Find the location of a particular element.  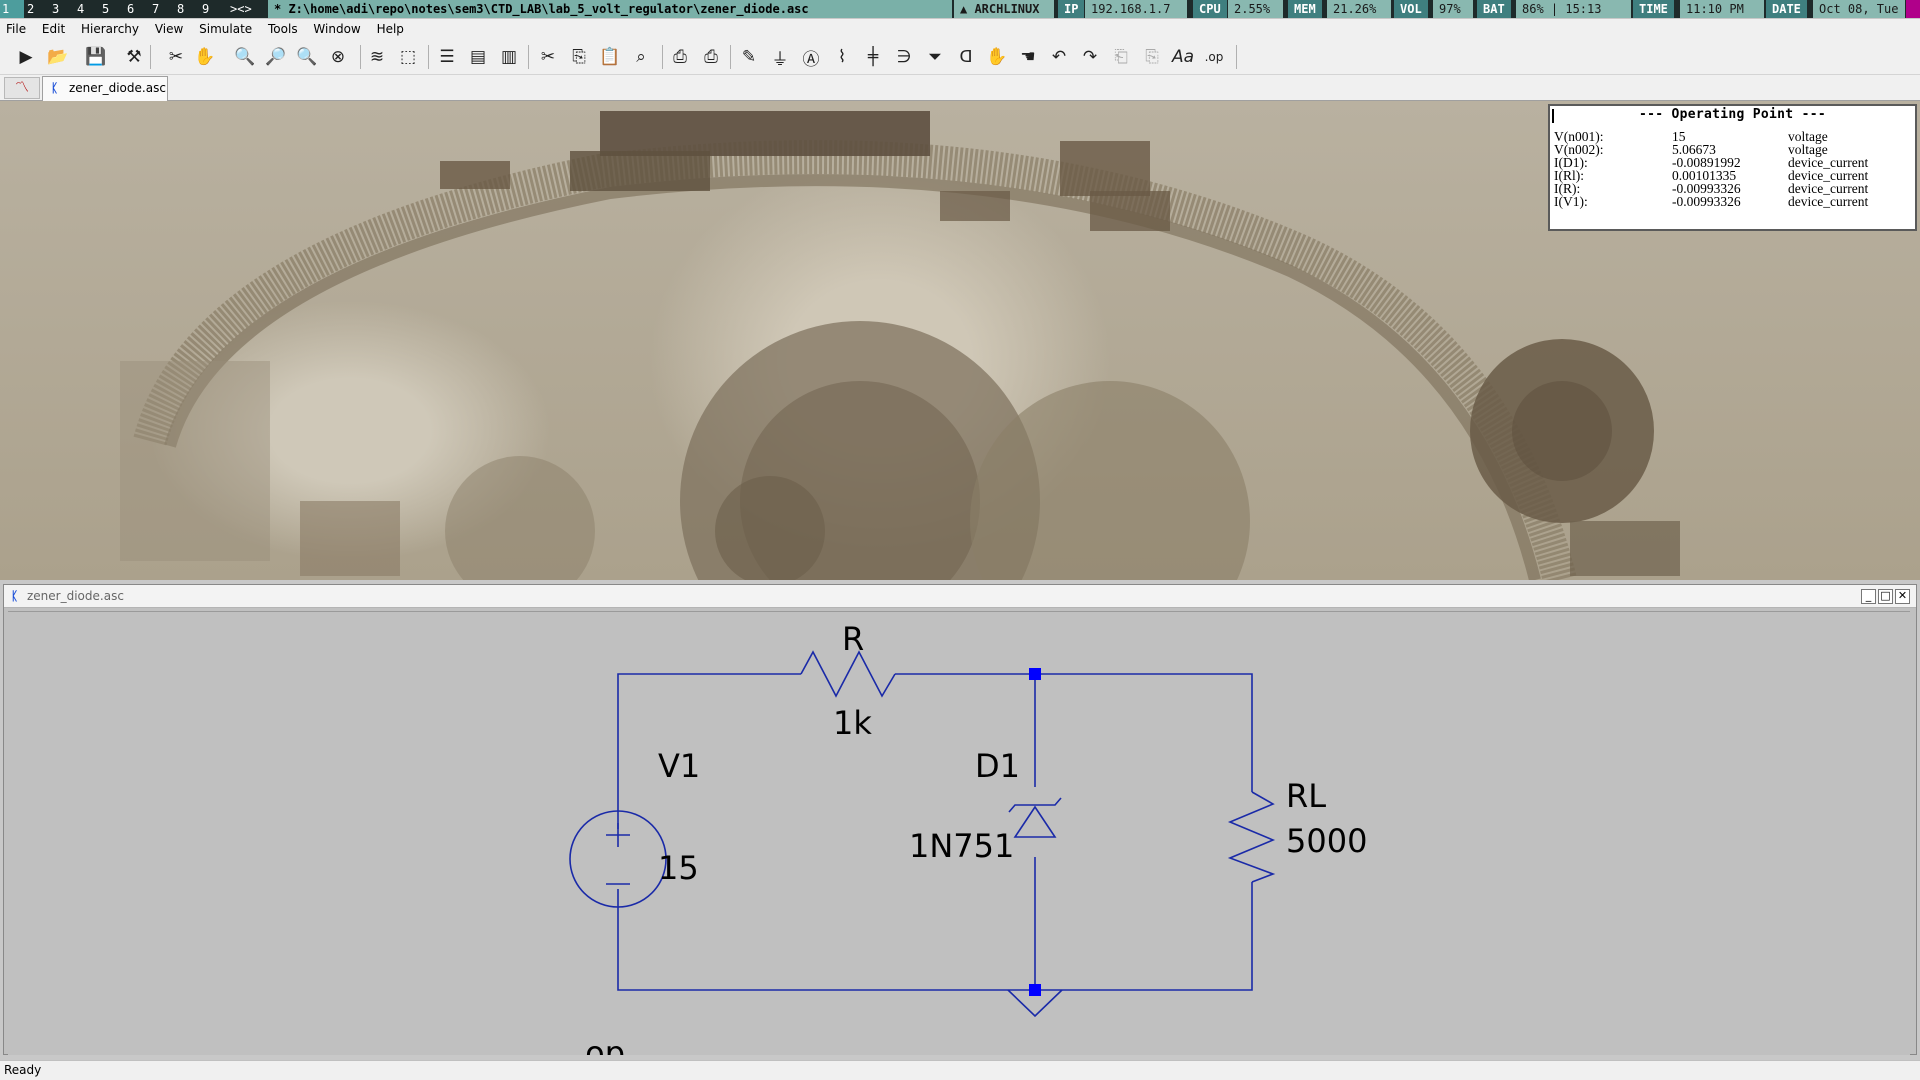

workspace-8: 8 is located at coordinates (187, 9).